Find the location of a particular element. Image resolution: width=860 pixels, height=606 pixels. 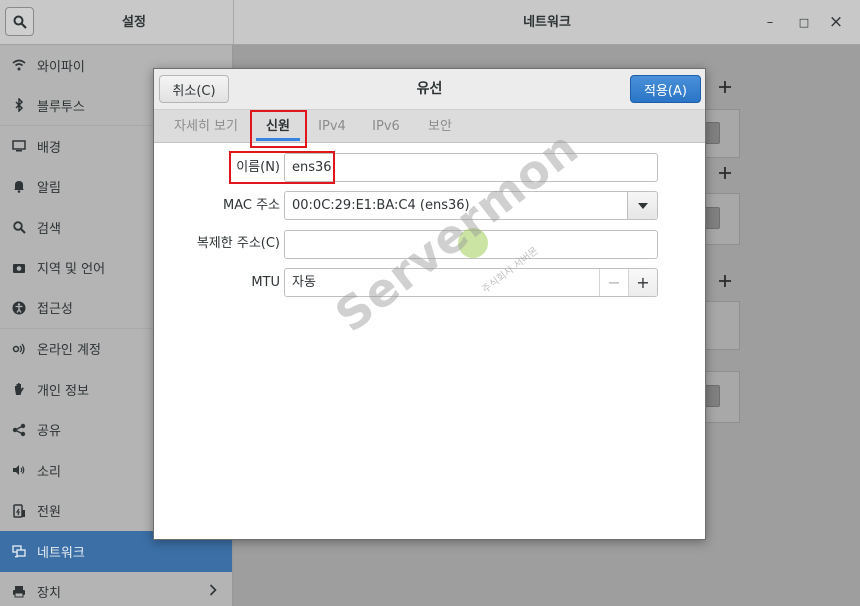

mac-value: 00:0C:29:E1:BA:C4 (ens36) is located at coordinates (381, 205).